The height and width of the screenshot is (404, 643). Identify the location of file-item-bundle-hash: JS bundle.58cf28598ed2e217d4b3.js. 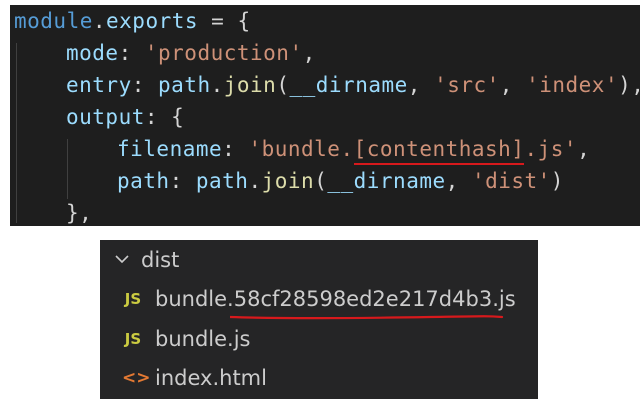
(319, 300).